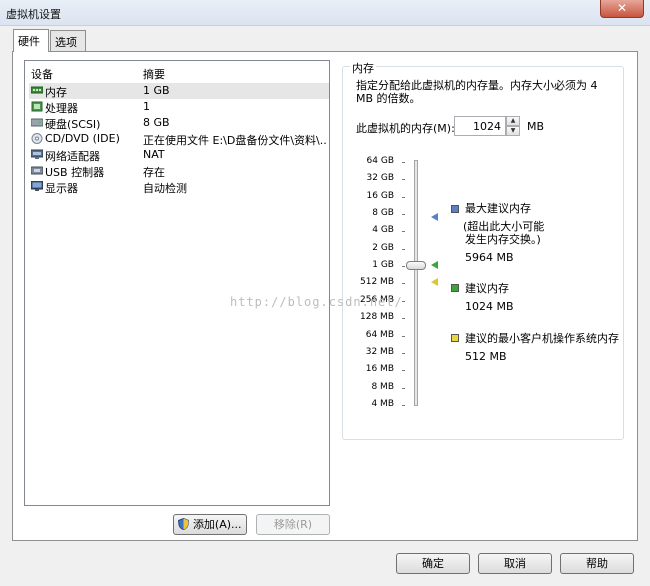  What do you see at coordinates (68, 40) in the screenshot?
I see `tab-options: 选项` at bounding box center [68, 40].